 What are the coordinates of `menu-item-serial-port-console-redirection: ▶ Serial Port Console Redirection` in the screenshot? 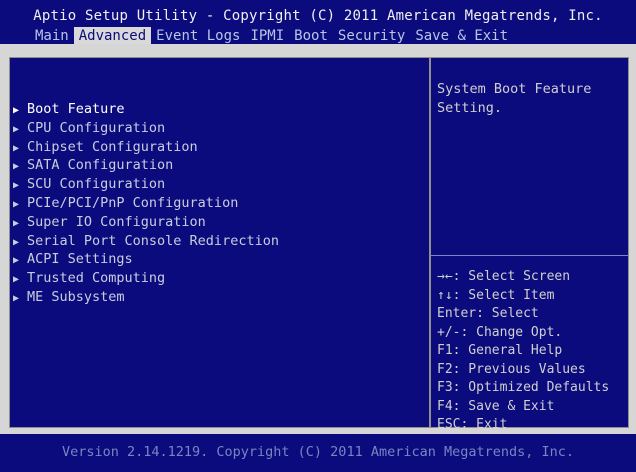 It's located at (146, 241).